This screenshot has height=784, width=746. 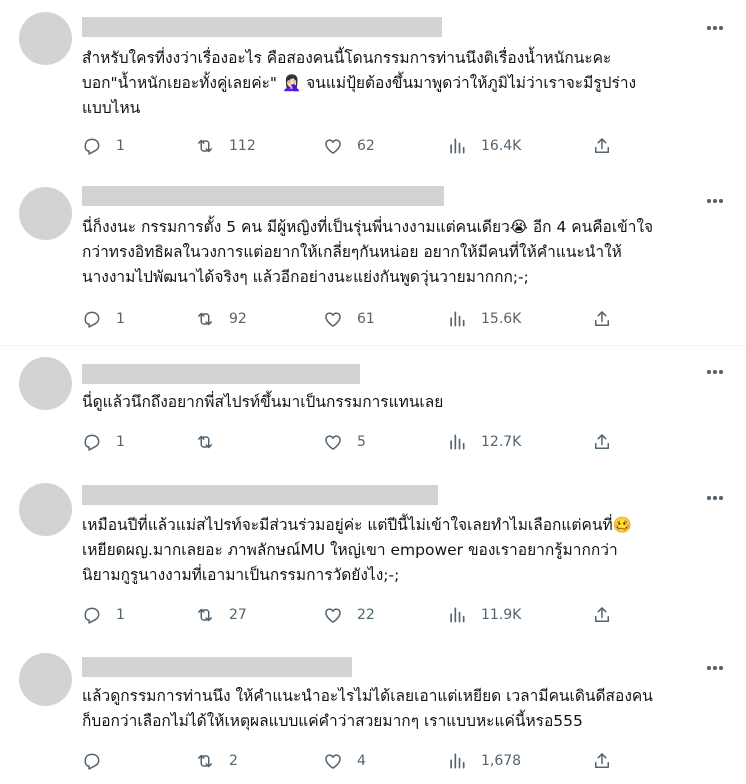 I want to click on views-button: 15.6K, so click(x=484, y=319).